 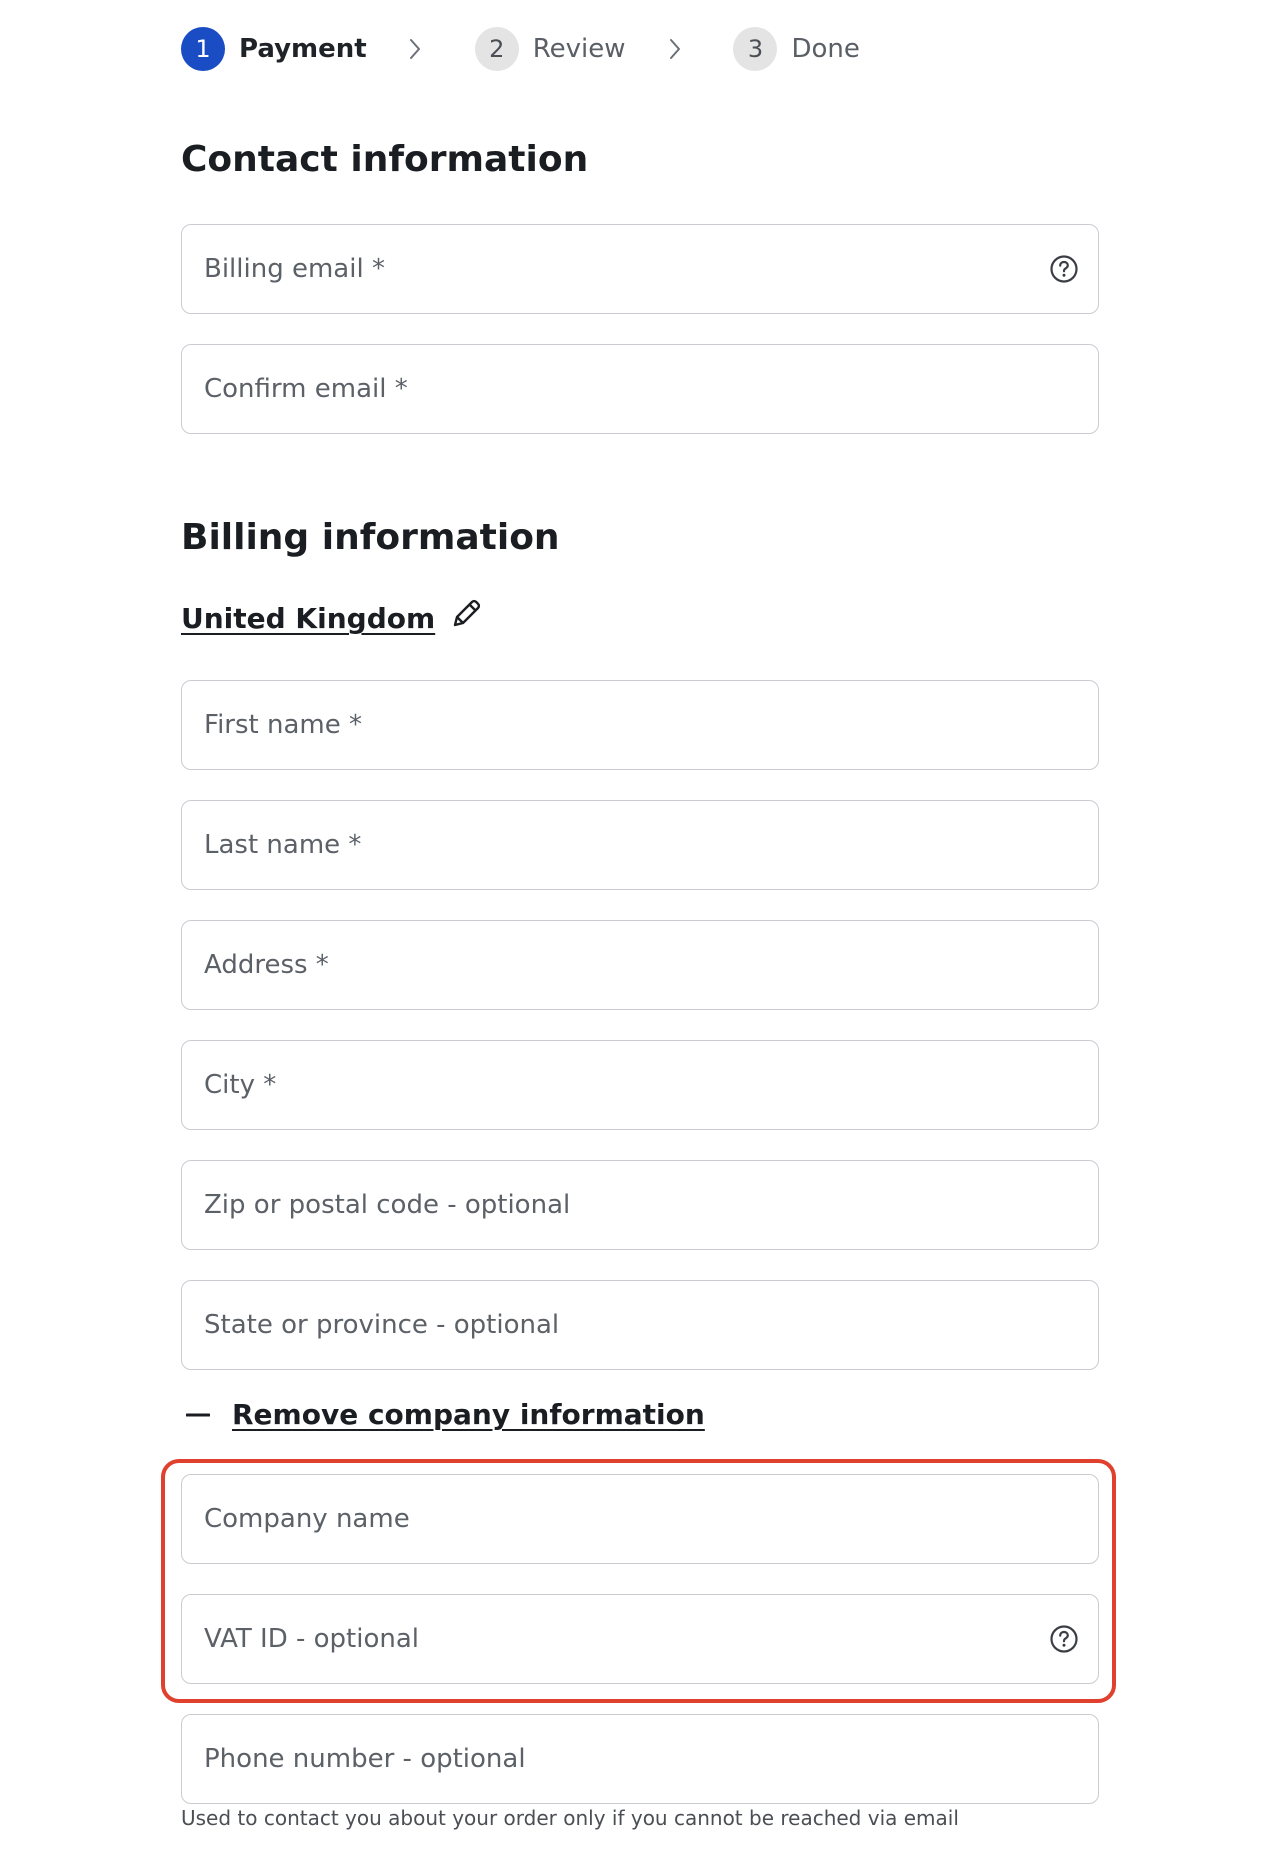 I want to click on pencil-icon, so click(x=466, y=614).